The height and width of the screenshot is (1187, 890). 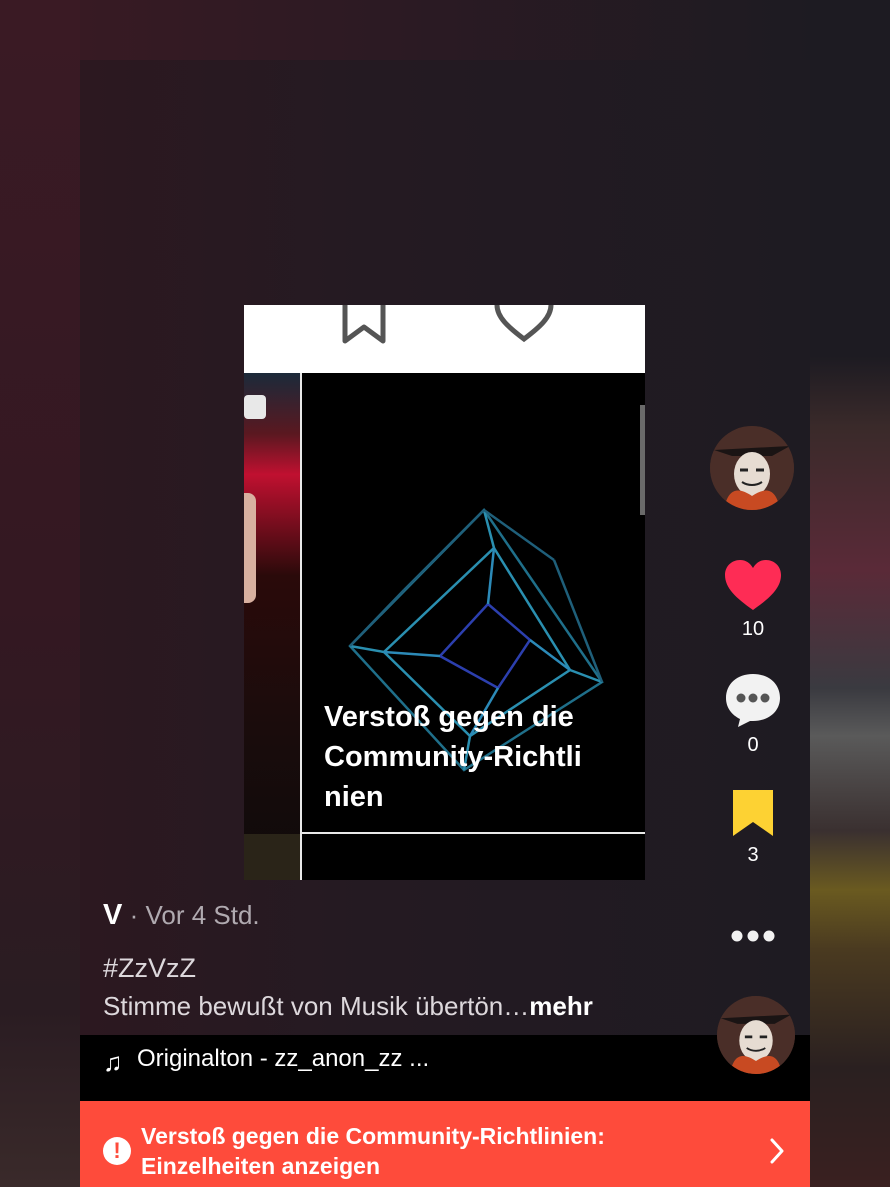 What do you see at coordinates (40, 593) in the screenshot?
I see `blurred-background-left` at bounding box center [40, 593].